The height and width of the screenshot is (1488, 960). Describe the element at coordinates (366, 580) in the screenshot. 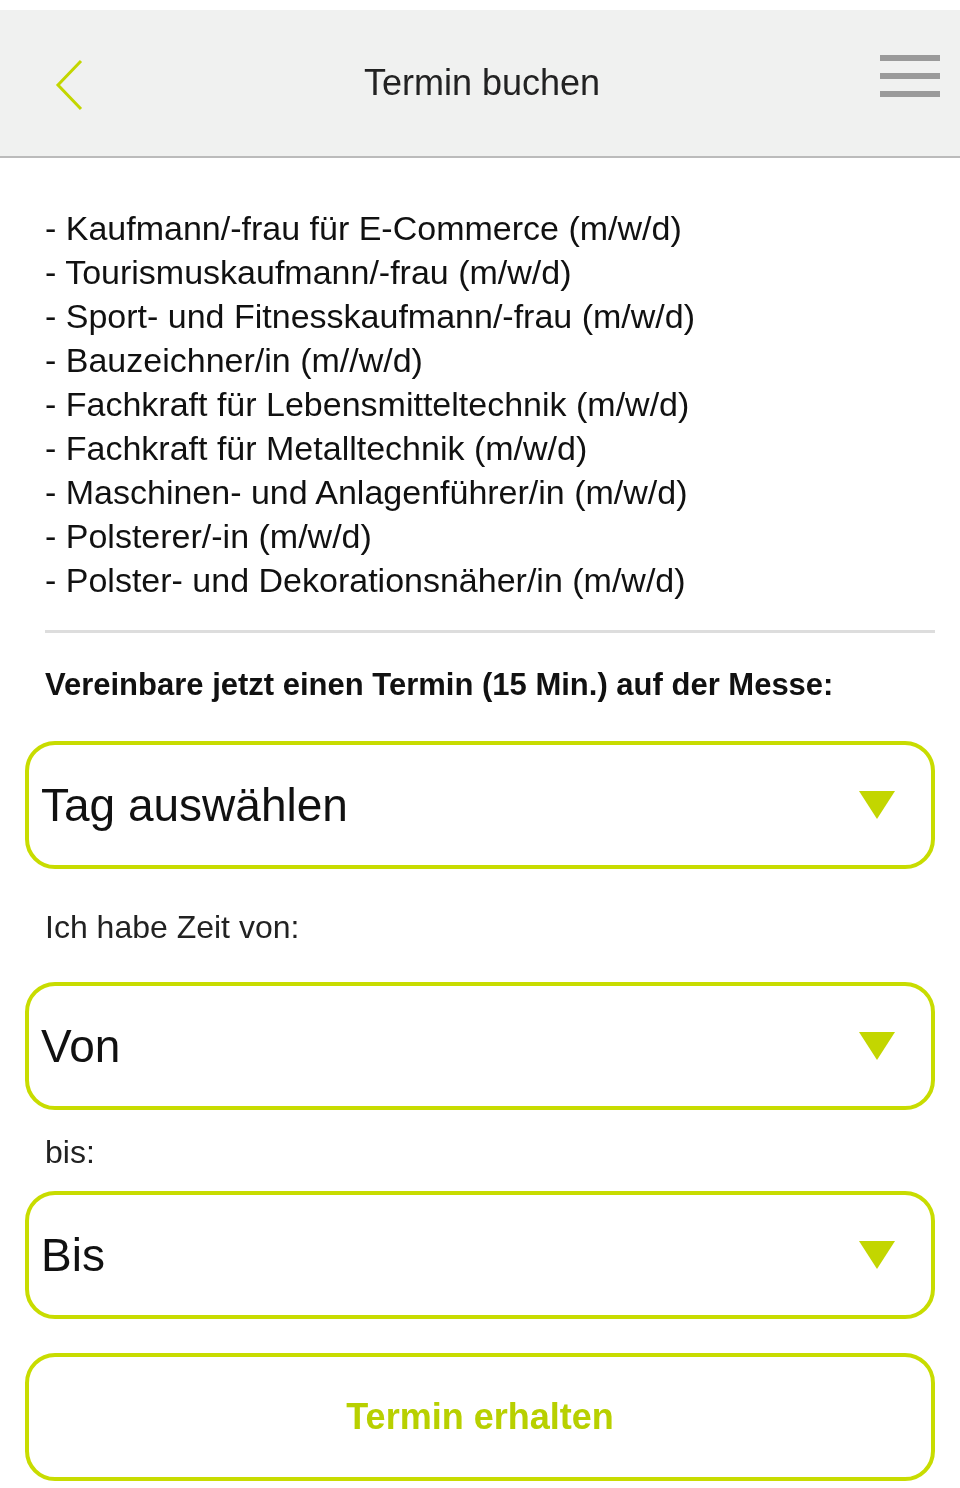

I see `profession-item: - Polster- und Dekorationsnäher/in (m/w/d)` at that location.